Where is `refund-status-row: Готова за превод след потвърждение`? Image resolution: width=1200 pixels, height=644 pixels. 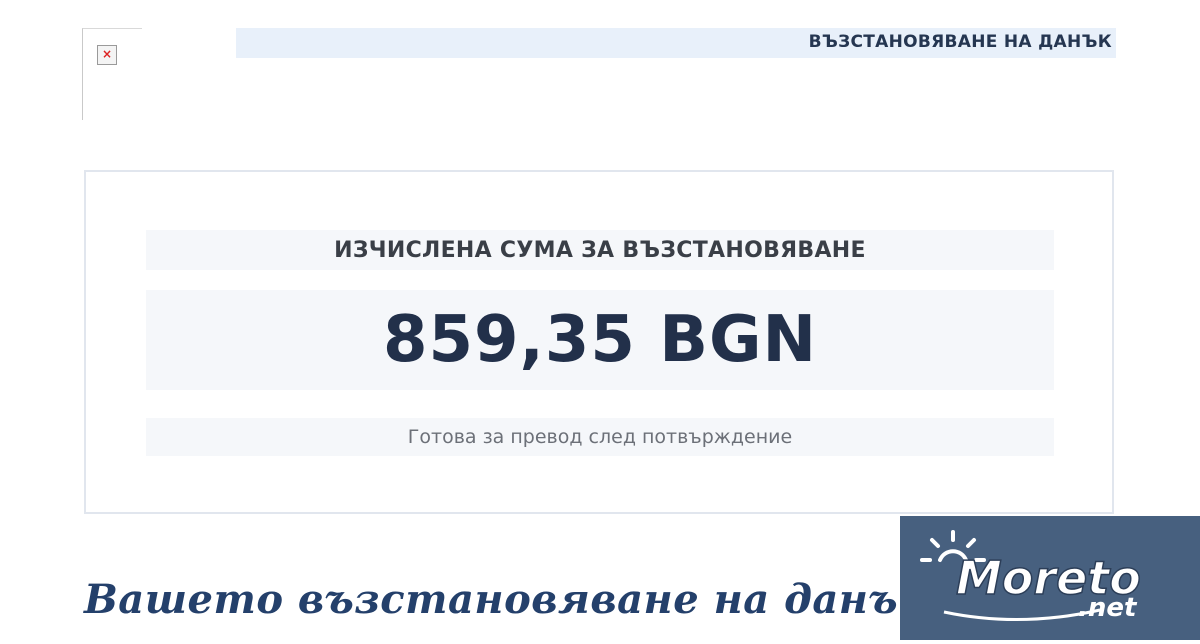
refund-status-row: Готова за превод след потвърждение is located at coordinates (600, 437).